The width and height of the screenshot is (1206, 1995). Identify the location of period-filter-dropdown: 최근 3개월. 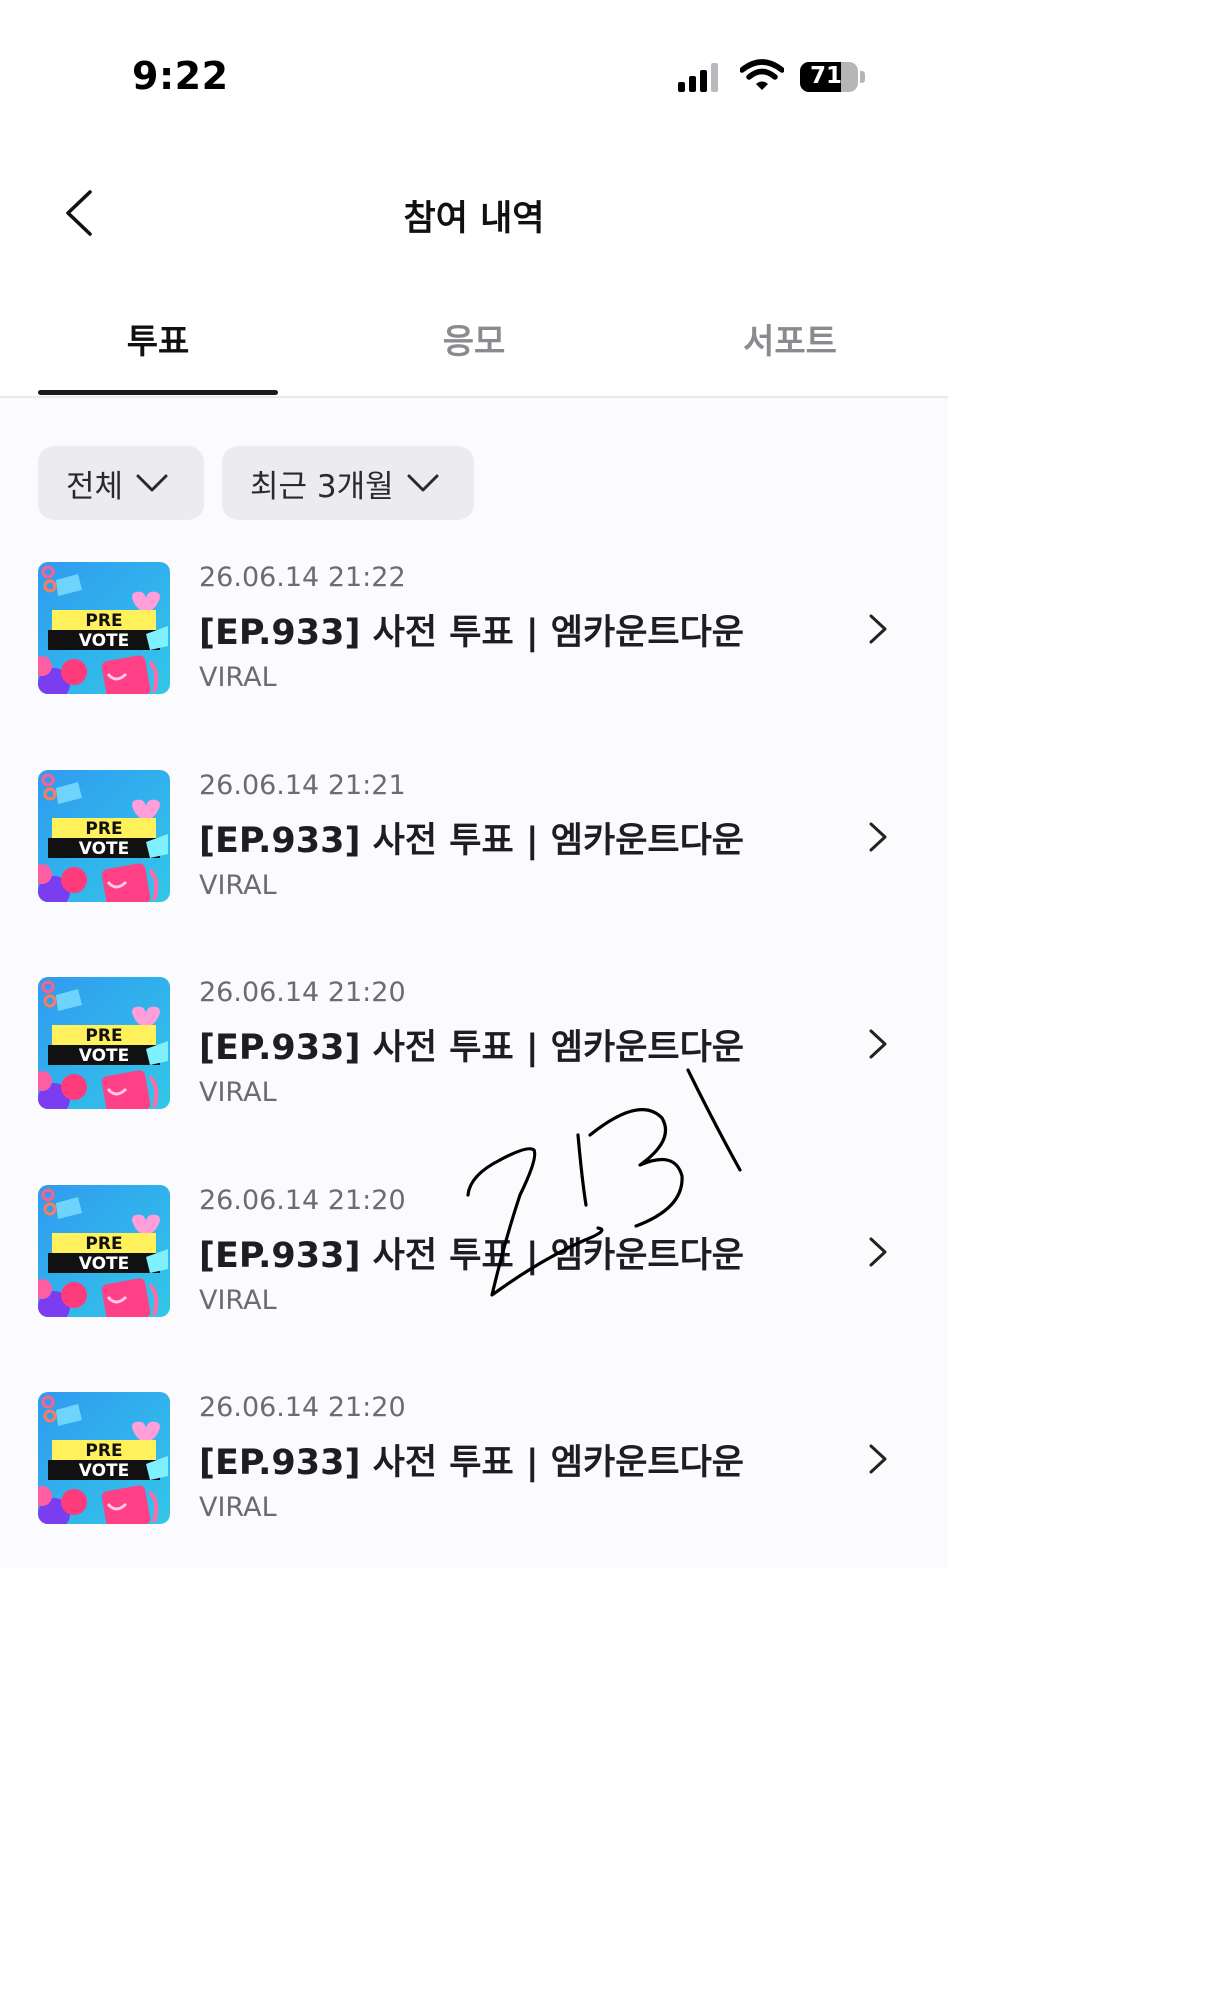
(348, 483).